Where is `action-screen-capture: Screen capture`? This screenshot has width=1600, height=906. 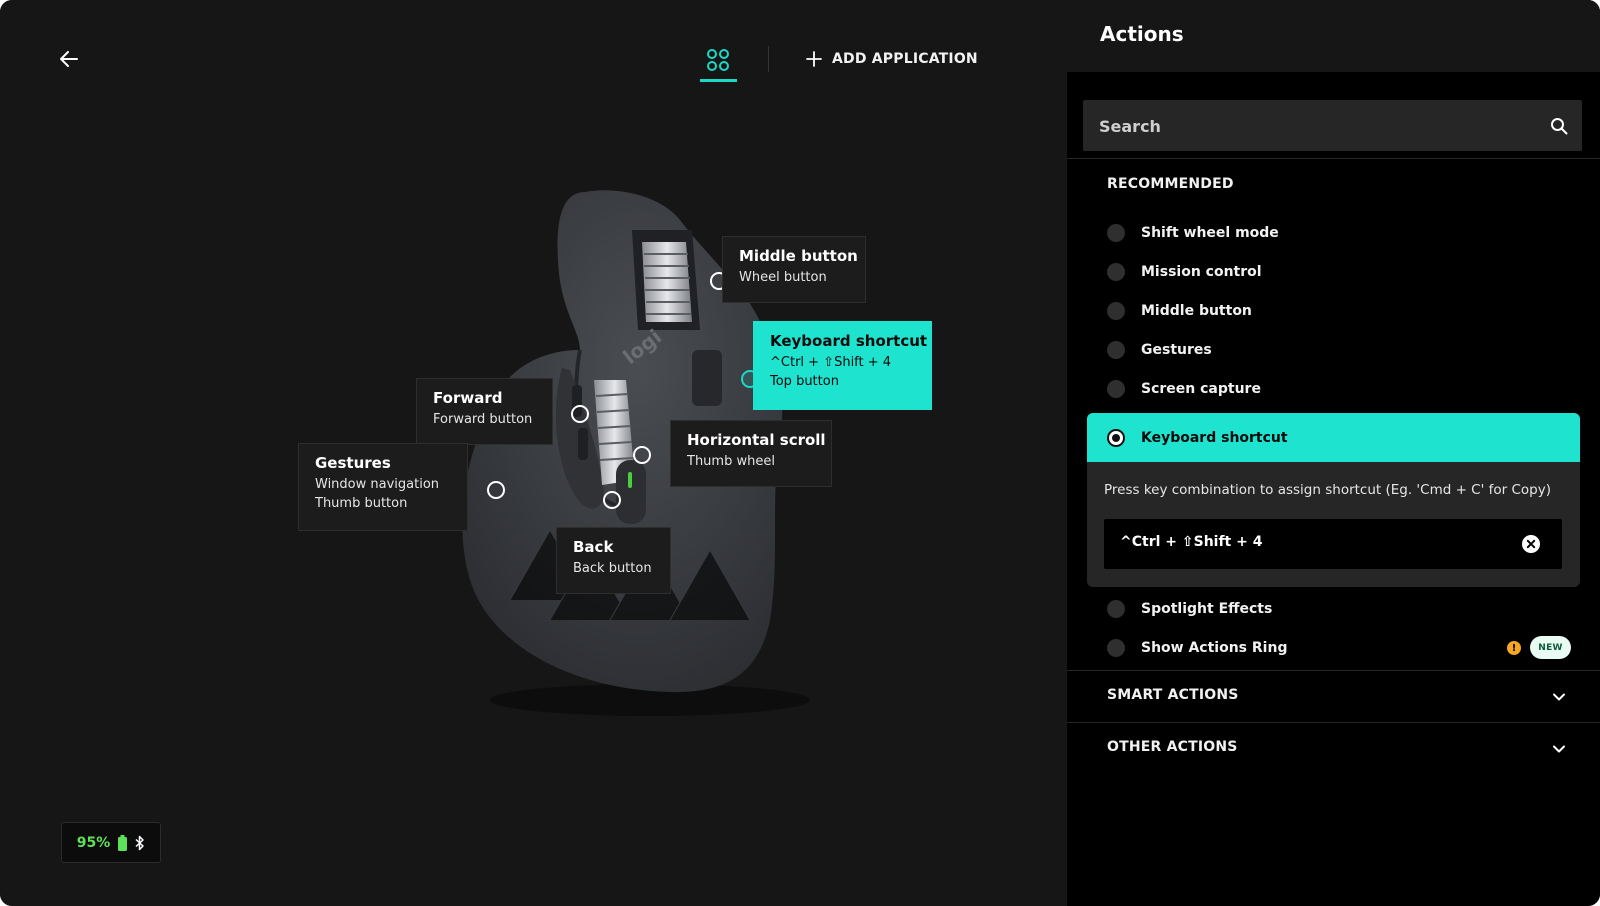
action-screen-capture: Screen capture is located at coordinates (1184, 389).